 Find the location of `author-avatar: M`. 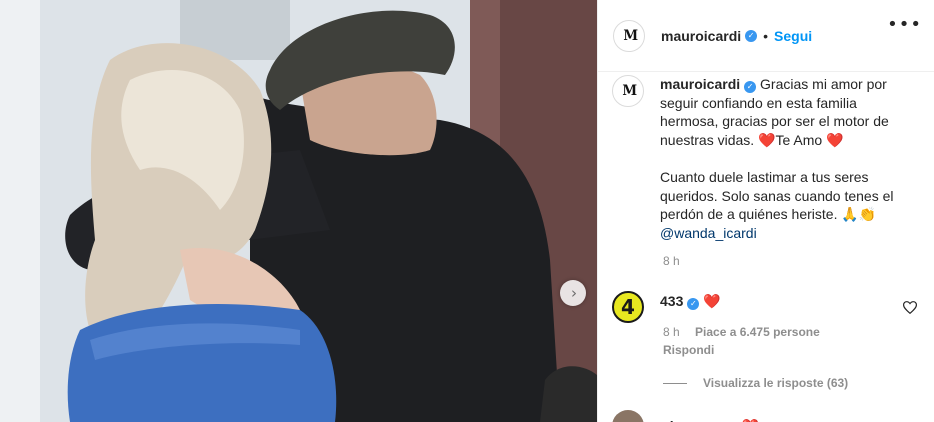

author-avatar: M is located at coordinates (629, 35).